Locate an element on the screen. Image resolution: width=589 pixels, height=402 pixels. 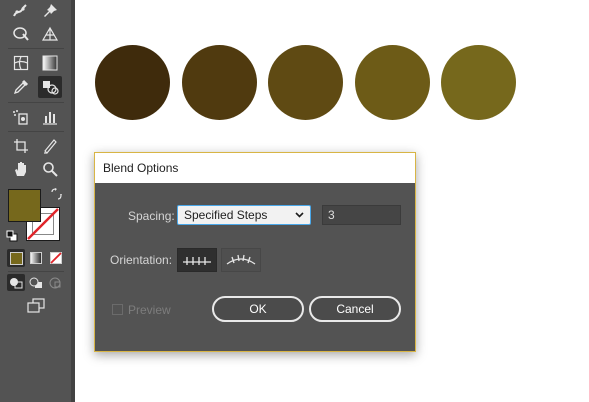
align-to-path-button is located at coordinates (241, 260).